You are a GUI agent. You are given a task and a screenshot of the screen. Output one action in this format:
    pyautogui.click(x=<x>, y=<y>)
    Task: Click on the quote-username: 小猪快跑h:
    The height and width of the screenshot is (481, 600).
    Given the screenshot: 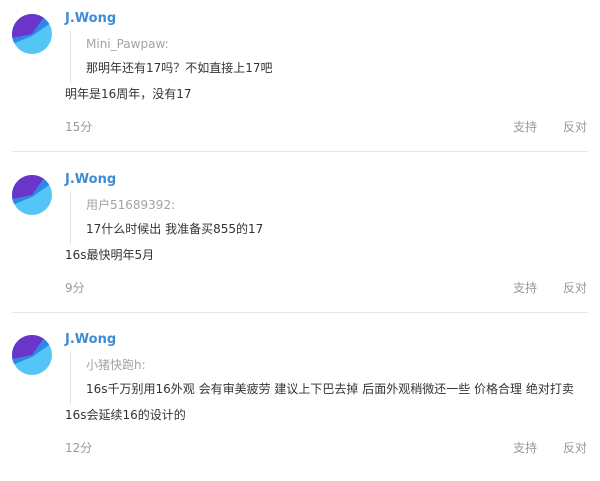 What is the action you would take?
    pyautogui.click(x=116, y=365)
    